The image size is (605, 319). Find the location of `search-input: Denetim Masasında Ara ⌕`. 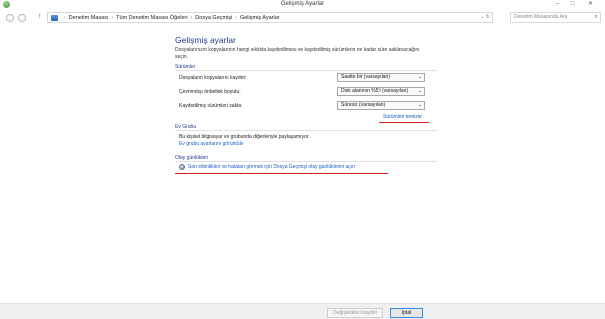

search-input: Denetim Masasında Ara ⌕ is located at coordinates (555, 17).